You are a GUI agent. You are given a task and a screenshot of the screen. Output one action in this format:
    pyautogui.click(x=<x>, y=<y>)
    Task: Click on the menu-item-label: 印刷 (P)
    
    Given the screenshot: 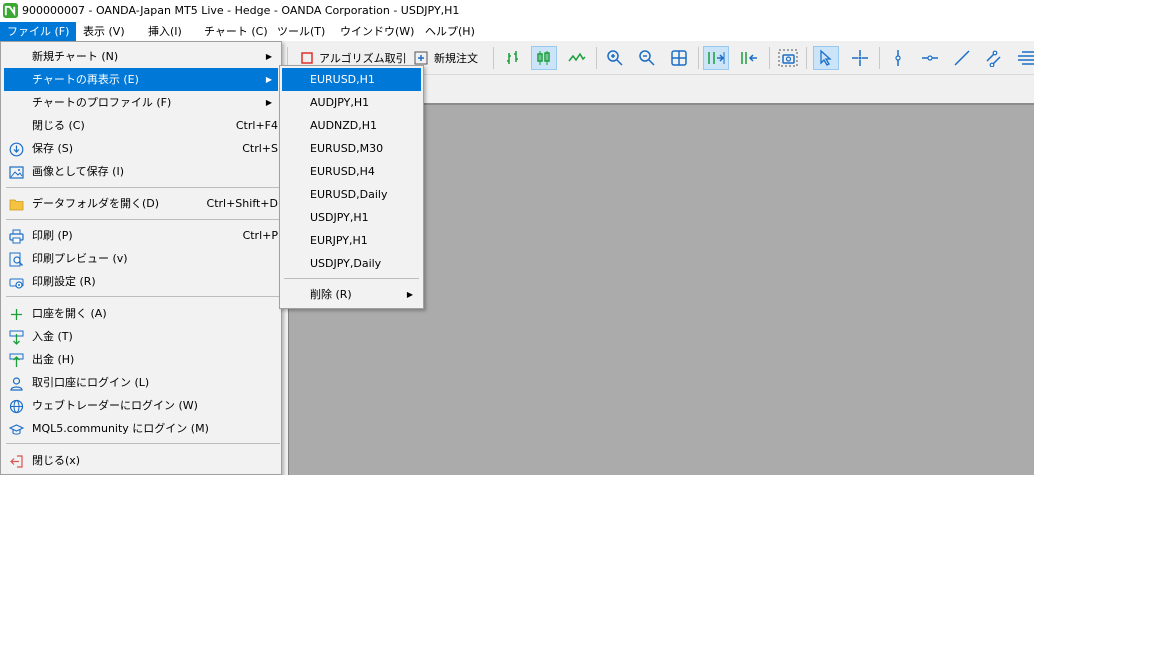 What is the action you would take?
    pyautogui.click(x=52, y=235)
    